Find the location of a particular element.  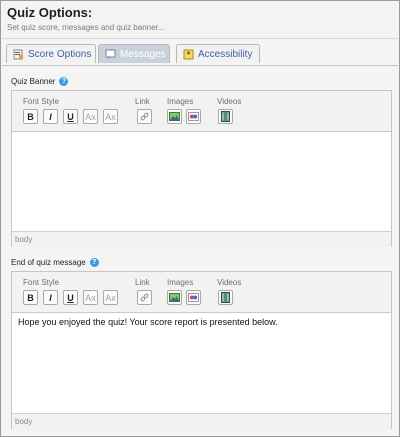

quiz-banner-label: Quiz Banner ? is located at coordinates (40, 81).